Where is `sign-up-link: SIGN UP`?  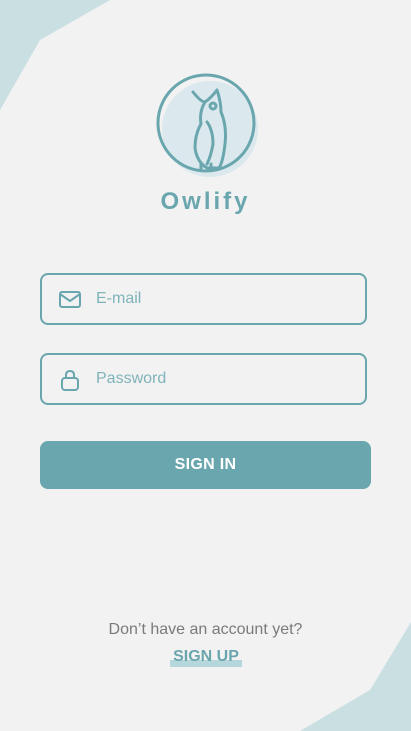 sign-up-link: SIGN UP is located at coordinates (206, 658).